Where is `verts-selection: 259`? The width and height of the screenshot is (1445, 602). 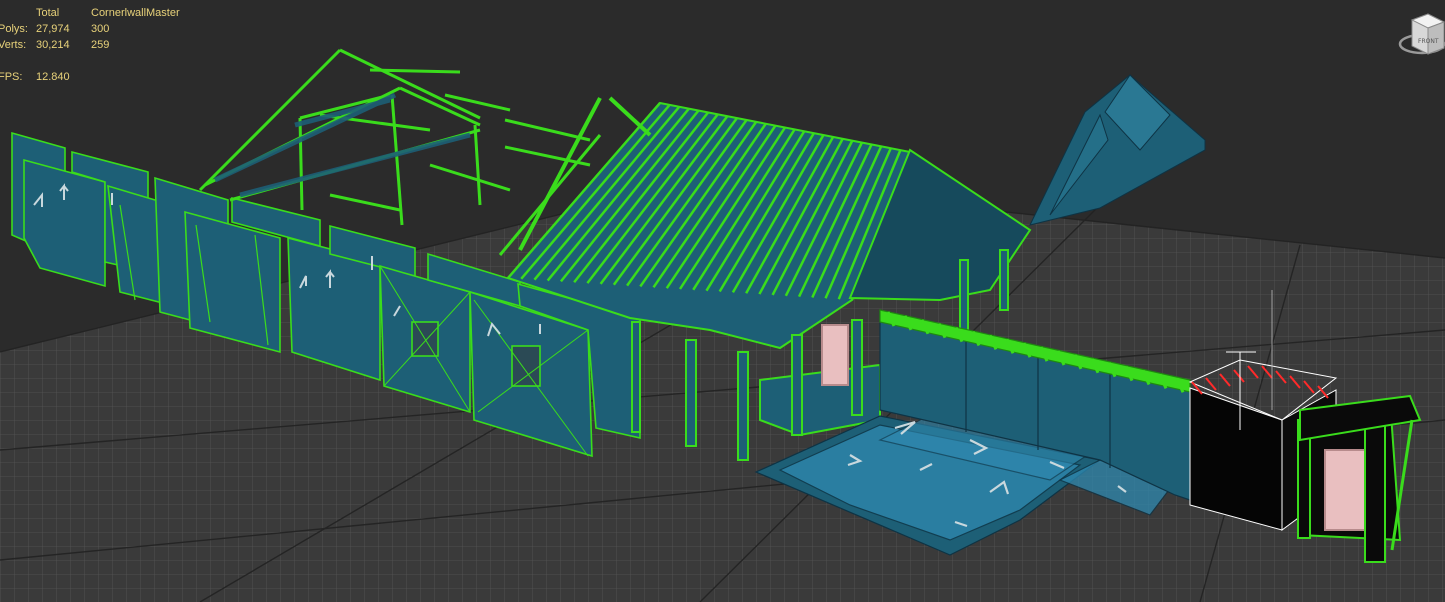
verts-selection: 259 is located at coordinates (100, 45).